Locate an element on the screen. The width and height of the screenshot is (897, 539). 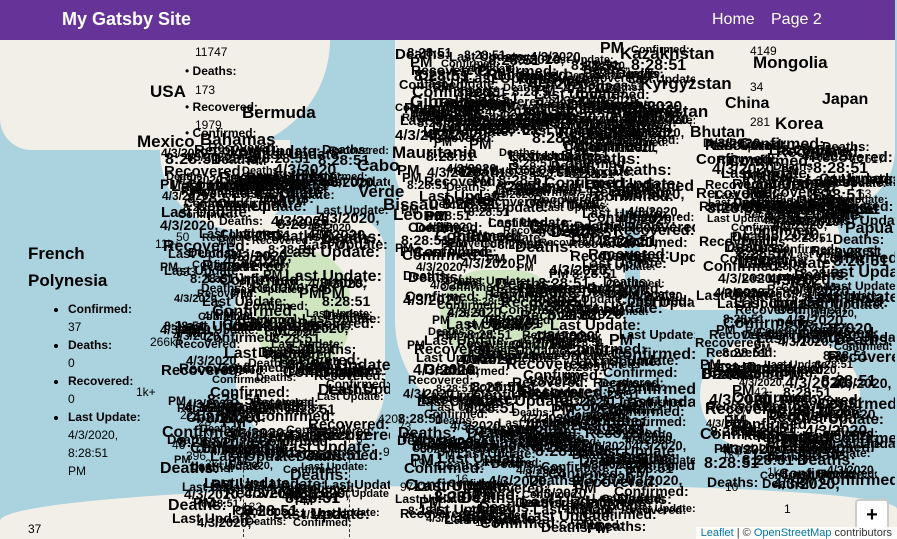
nav-page2-link: Page 2 is located at coordinates (796, 20).